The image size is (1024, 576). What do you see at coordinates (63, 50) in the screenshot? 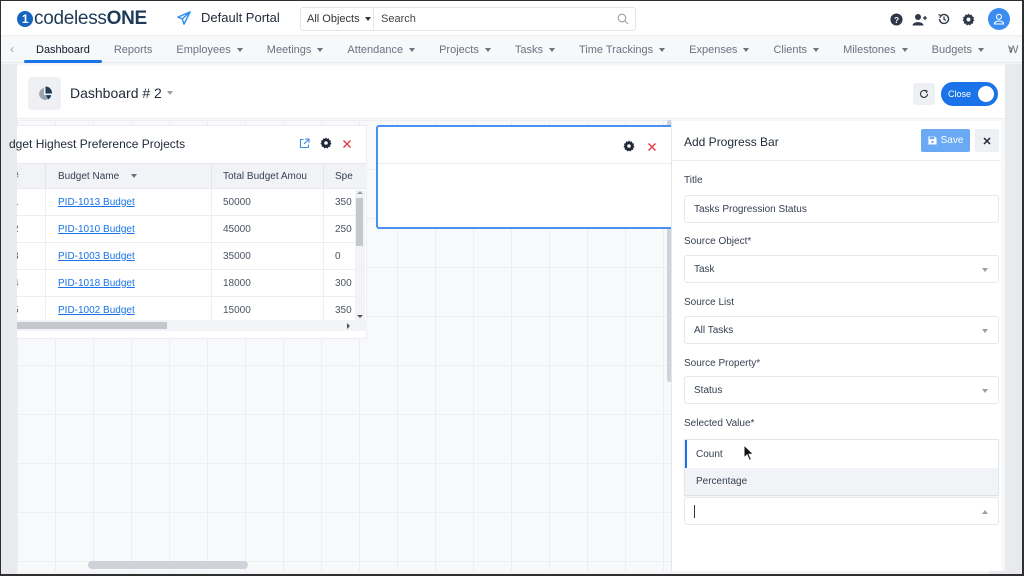
I see `nav-item-dashboard: Dashboard` at bounding box center [63, 50].